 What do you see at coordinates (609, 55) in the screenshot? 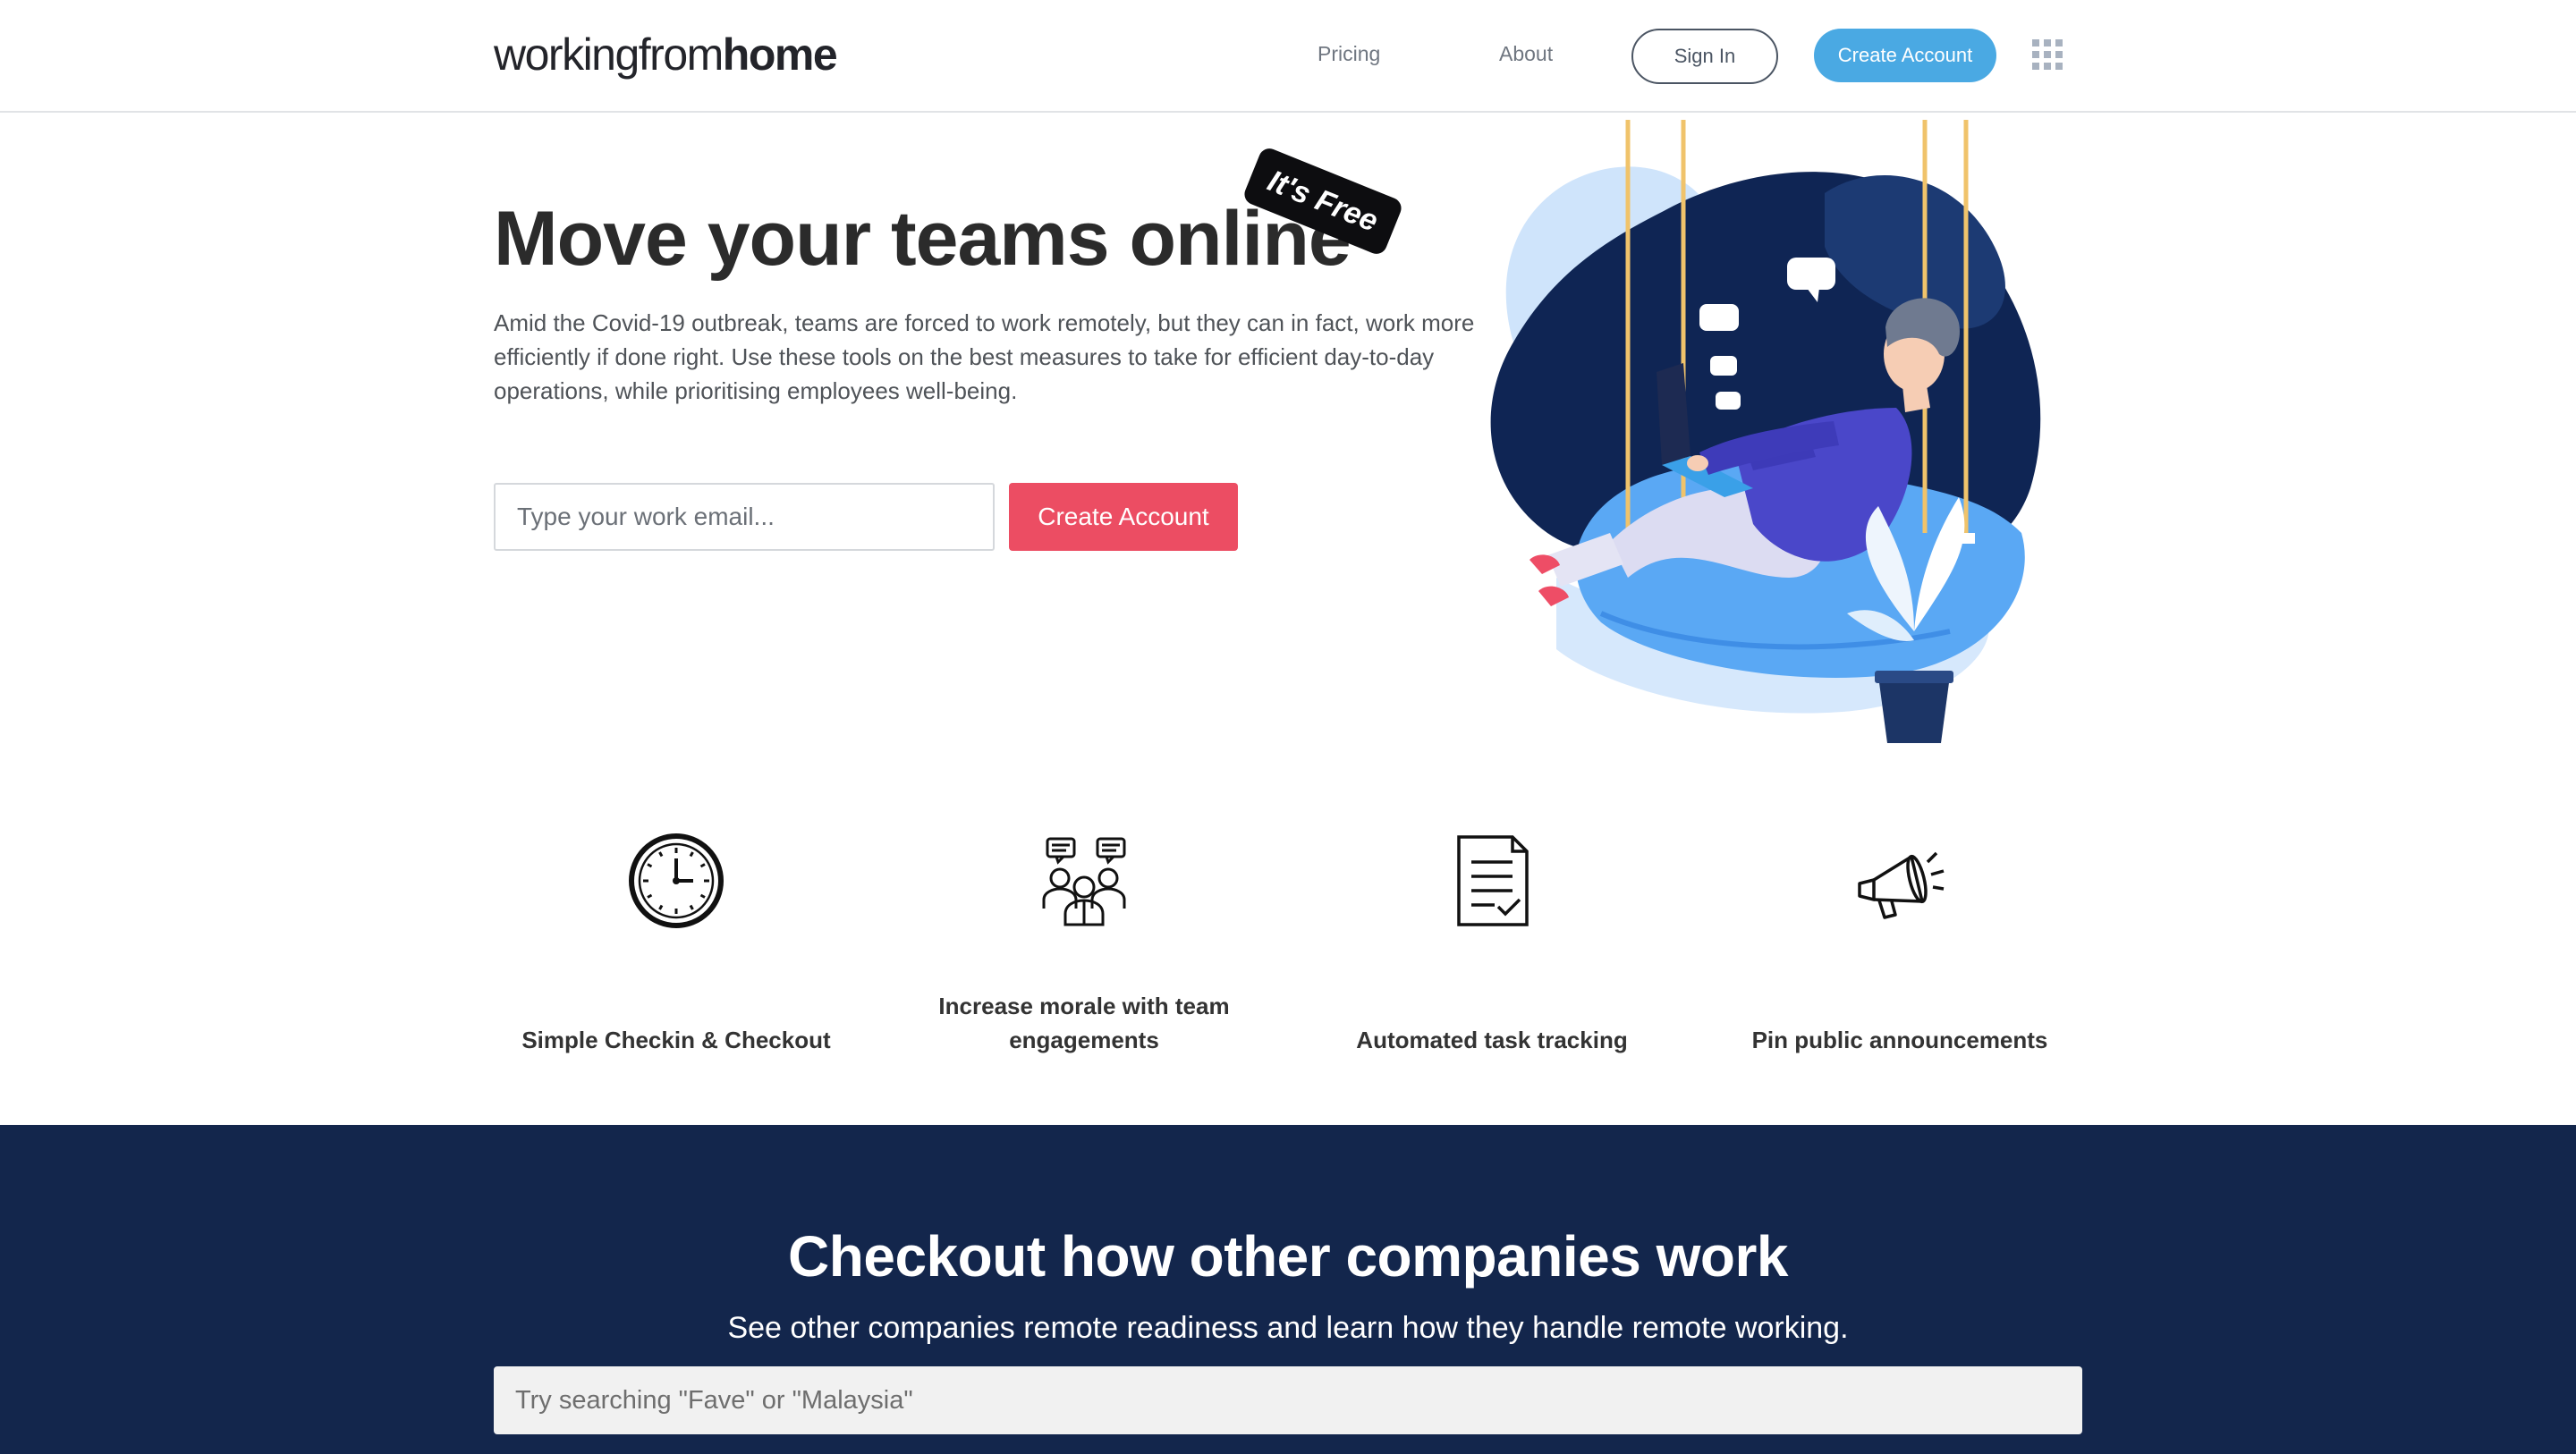
I see `logo-text-light: workingfrom` at bounding box center [609, 55].